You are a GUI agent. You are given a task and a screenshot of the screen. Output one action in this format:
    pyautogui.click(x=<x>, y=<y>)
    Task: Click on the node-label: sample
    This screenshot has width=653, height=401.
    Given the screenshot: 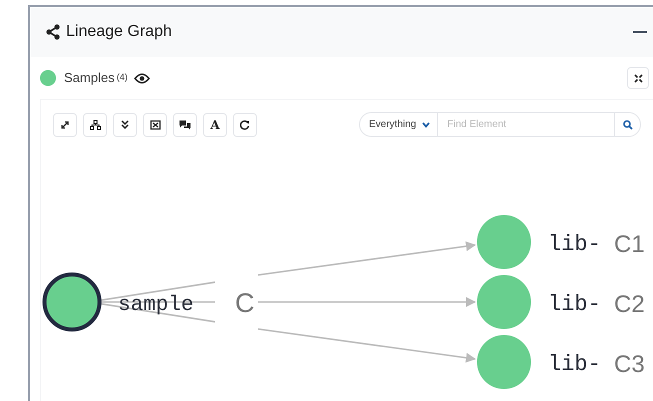 What is the action you would take?
    pyautogui.click(x=156, y=305)
    